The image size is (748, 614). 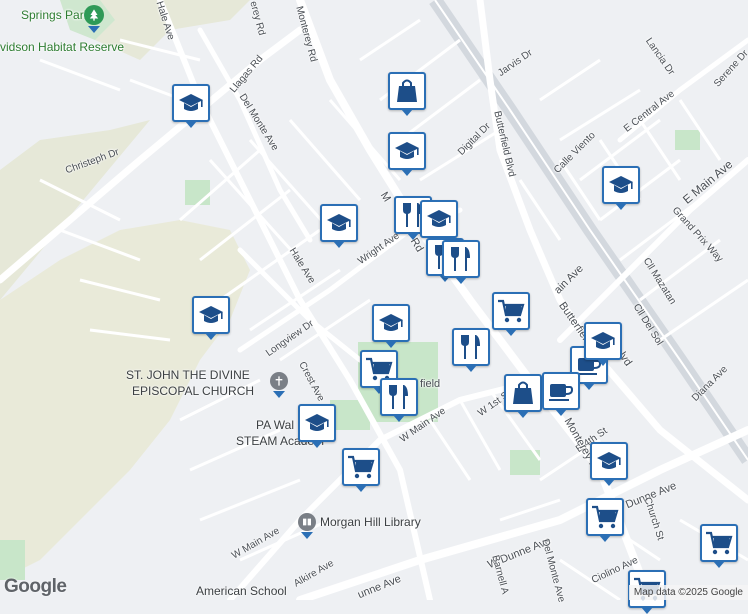 What do you see at coordinates (307, 526) in the screenshot?
I see `library-book-icon` at bounding box center [307, 526].